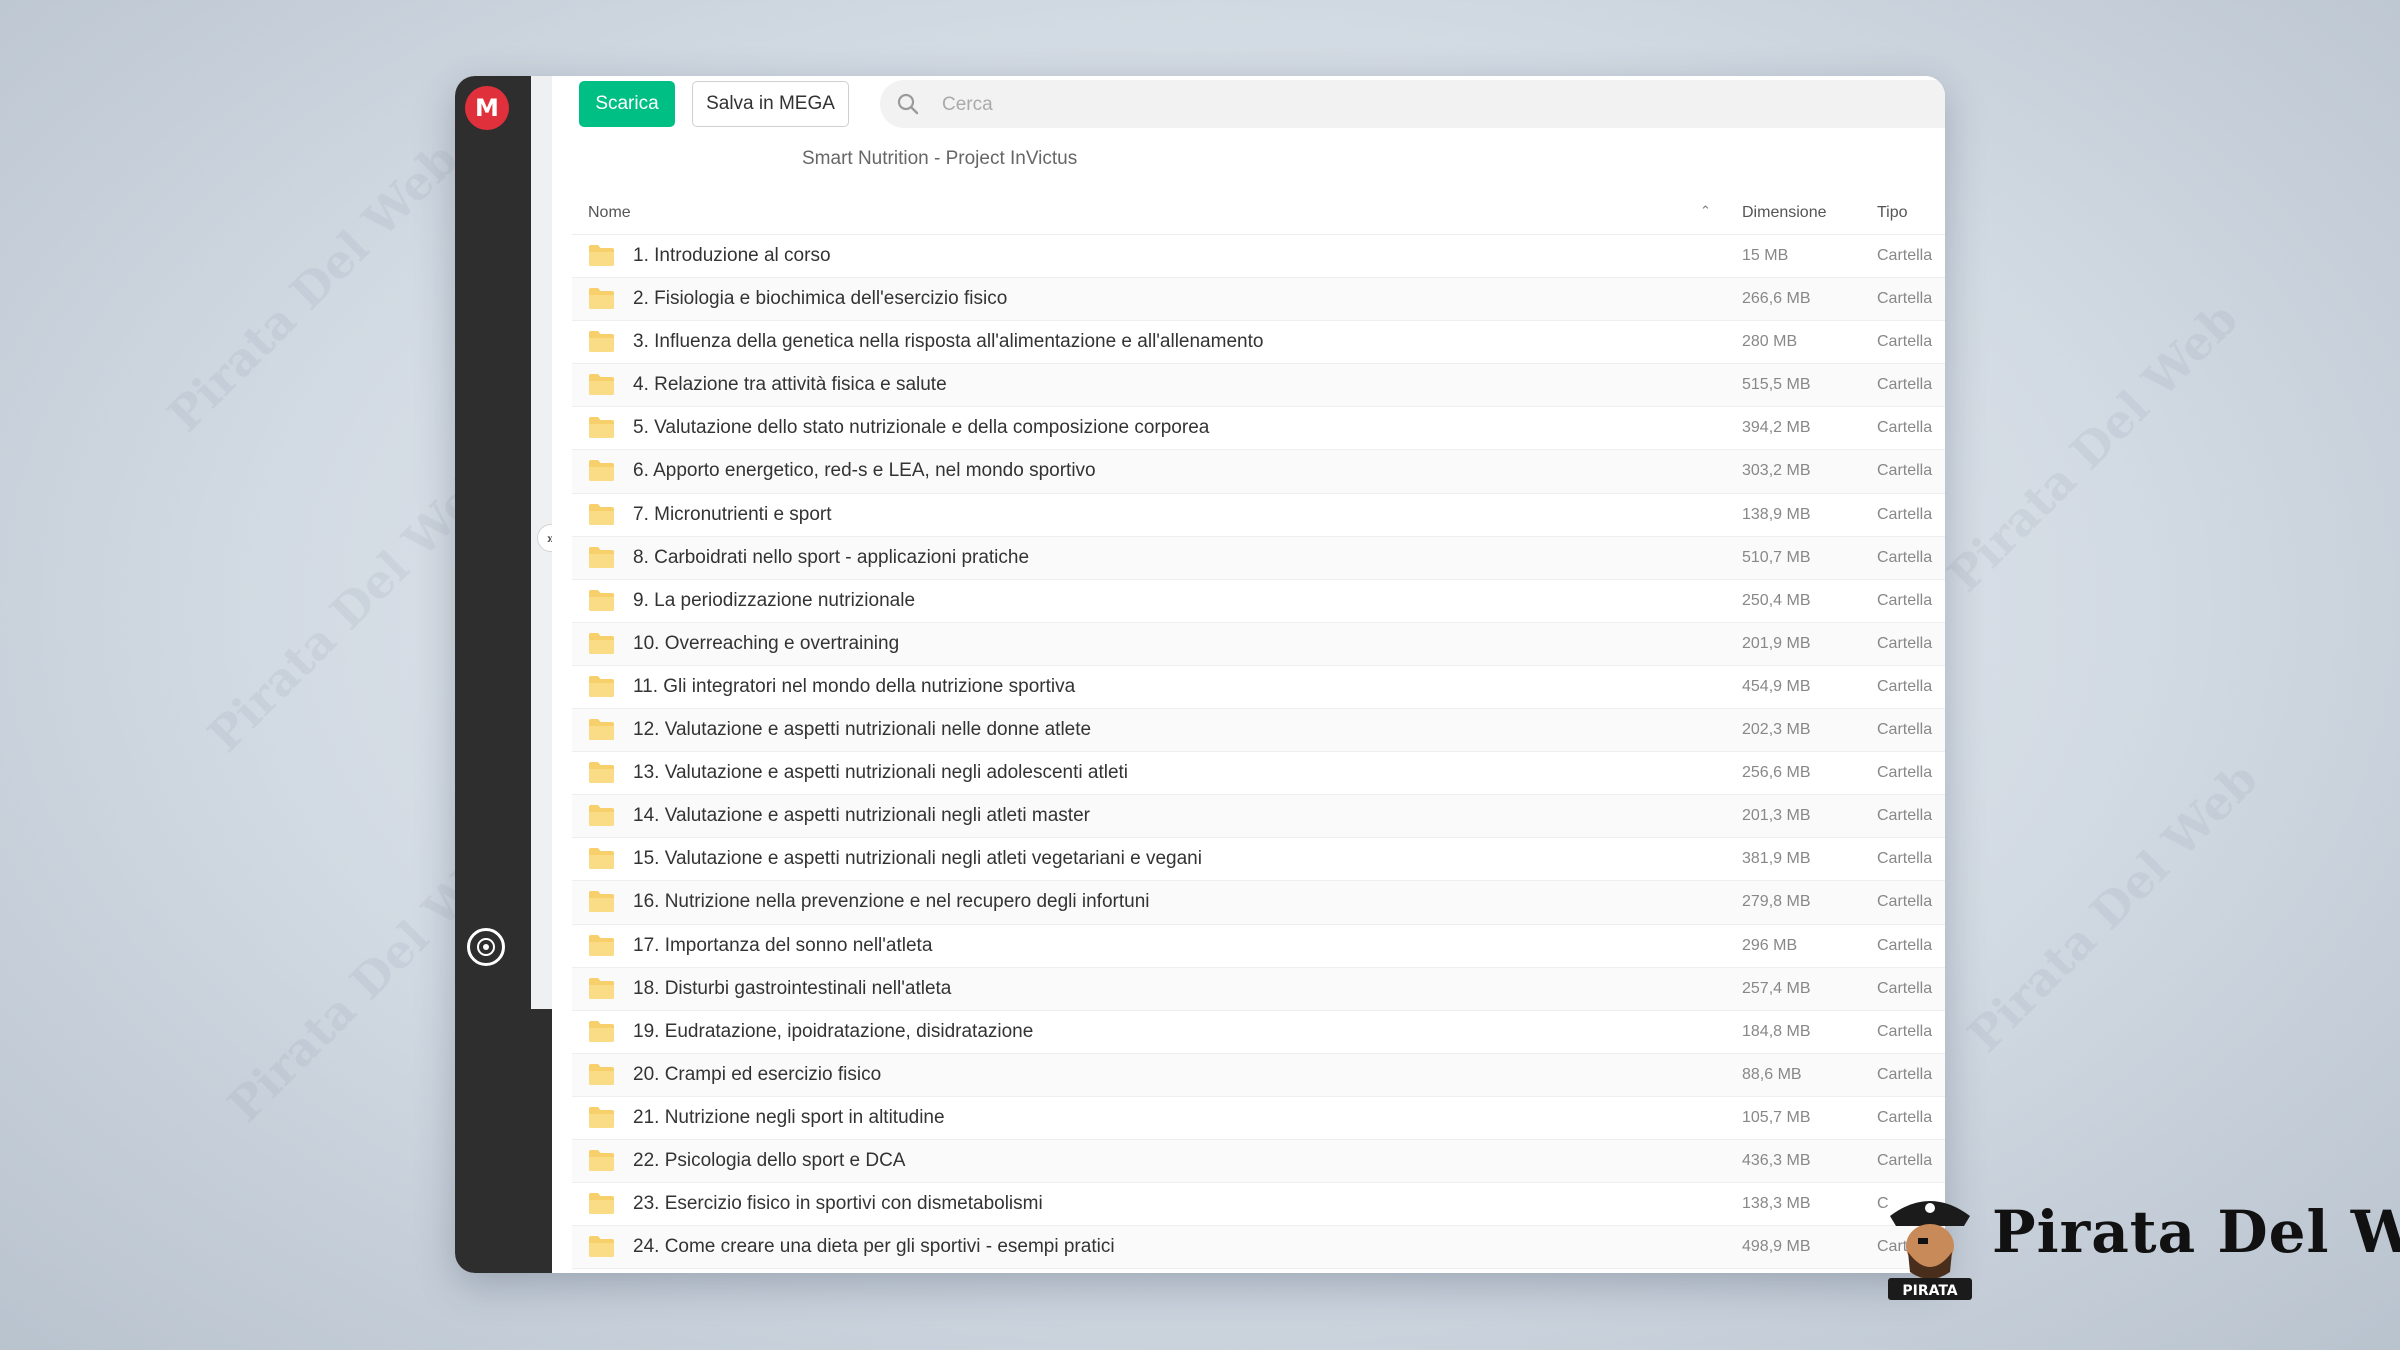  Describe the element at coordinates (757, 1074) in the screenshot. I see `file-name: 20. Crampi ed esercizio fisico` at that location.